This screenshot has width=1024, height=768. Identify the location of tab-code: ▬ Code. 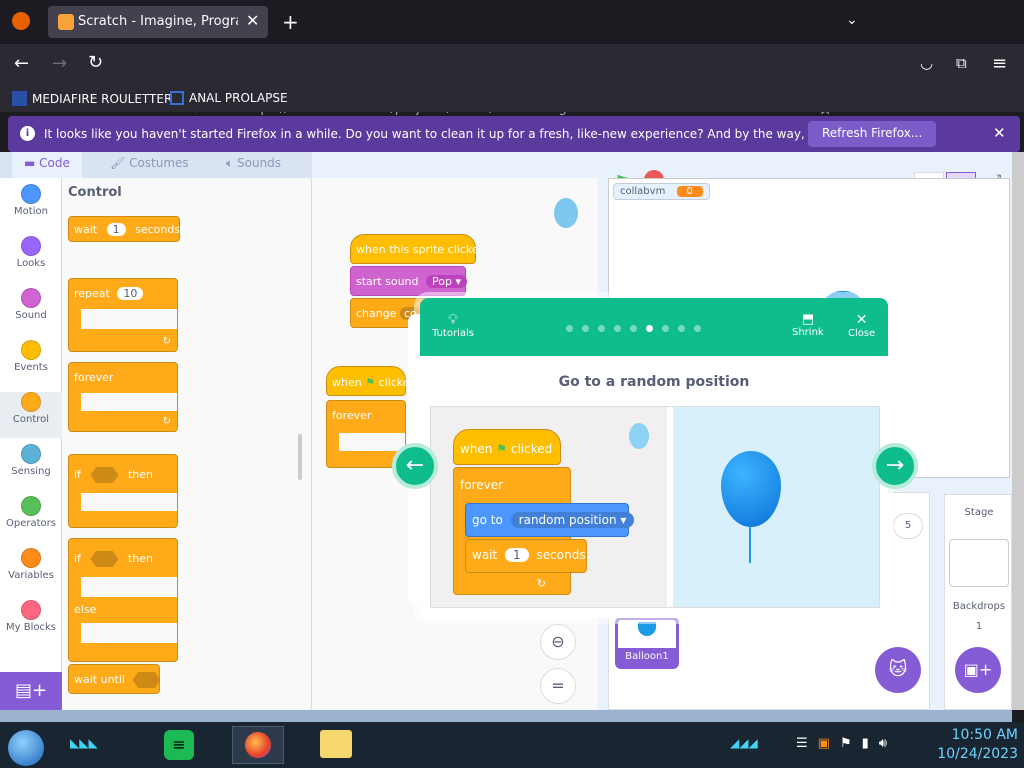
(47, 165).